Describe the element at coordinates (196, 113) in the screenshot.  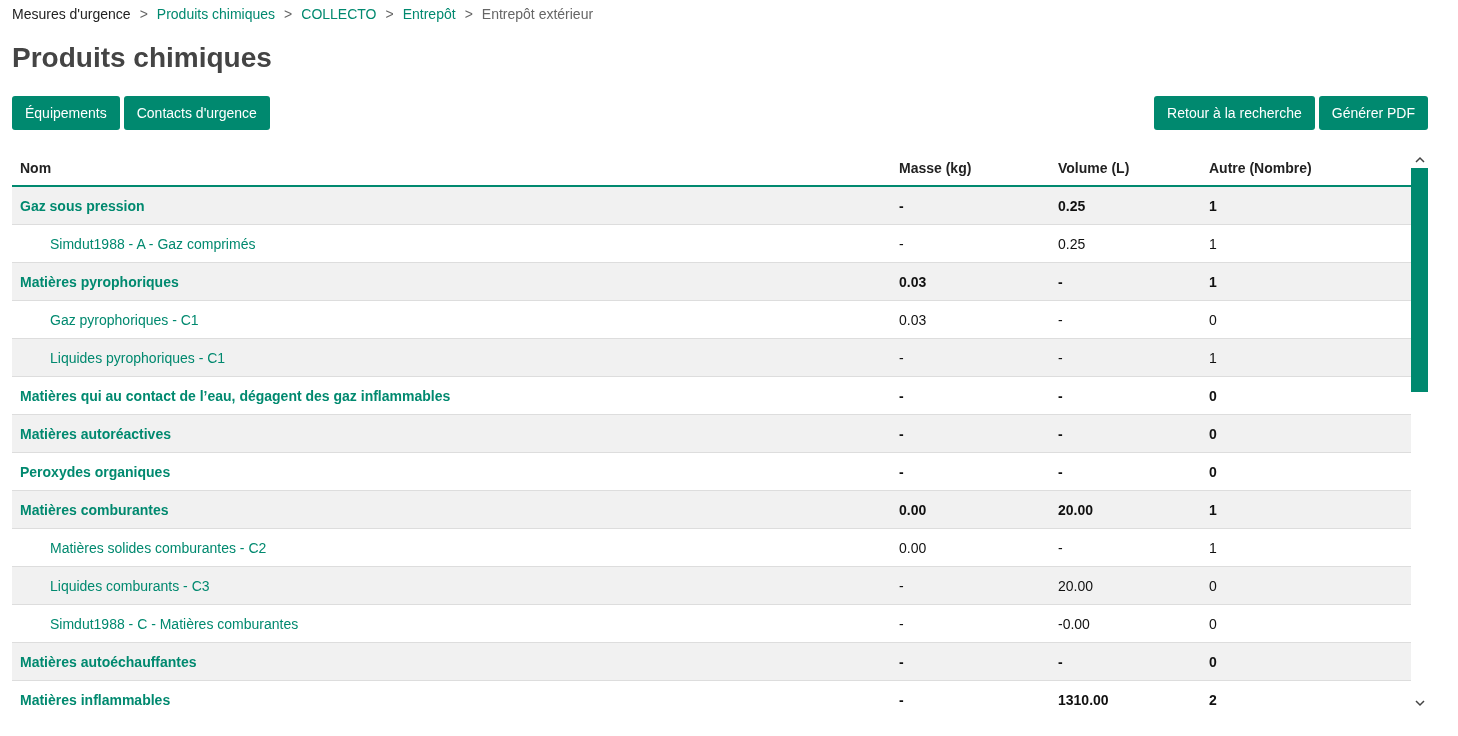
I see `toolbar-button: Contacts d'urgence` at that location.